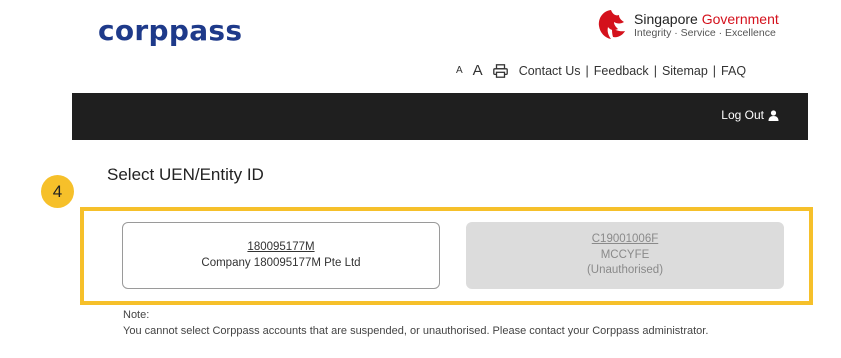  I want to click on sitemap-link: Sitemap, so click(685, 71).